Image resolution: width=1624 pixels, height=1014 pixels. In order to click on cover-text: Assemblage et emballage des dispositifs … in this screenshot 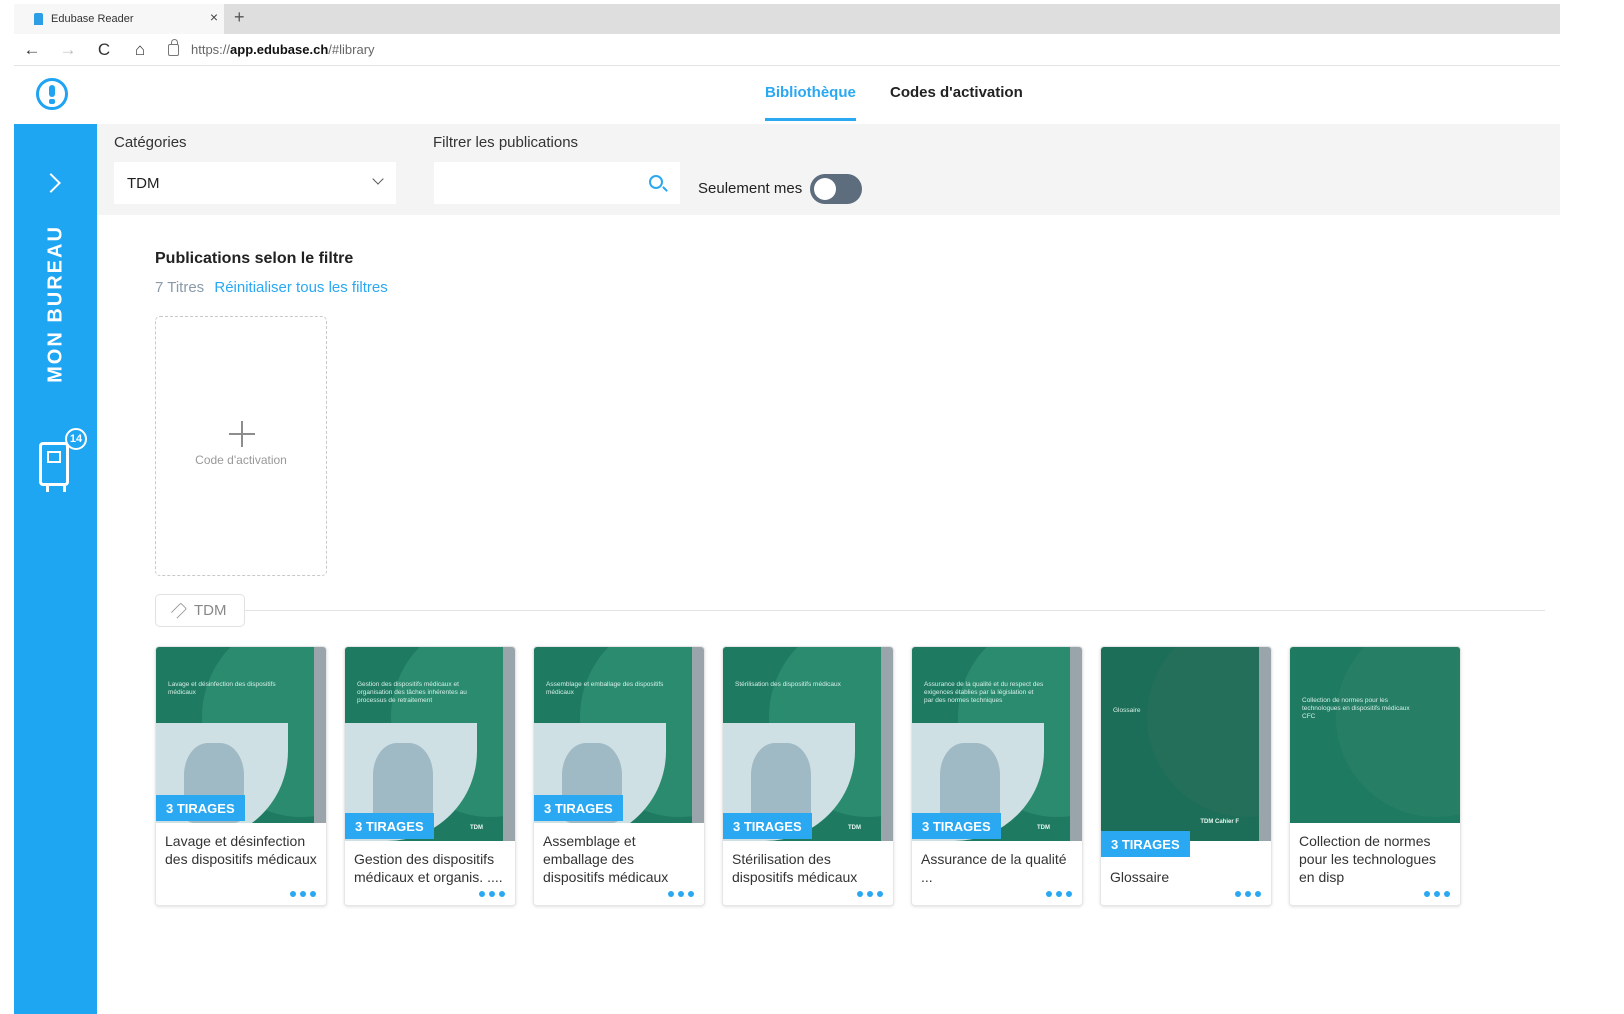, I will do `click(605, 688)`.